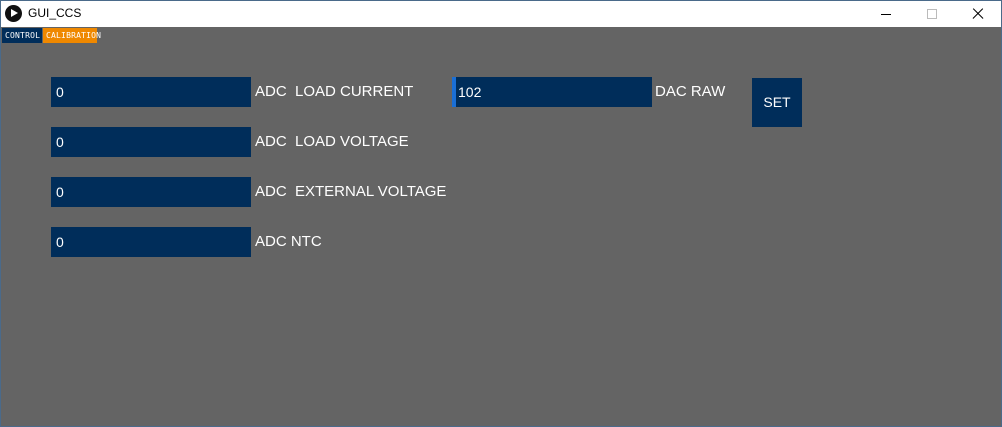  What do you see at coordinates (501, 14) in the screenshot?
I see `title-bar: GUI_CCS` at bounding box center [501, 14].